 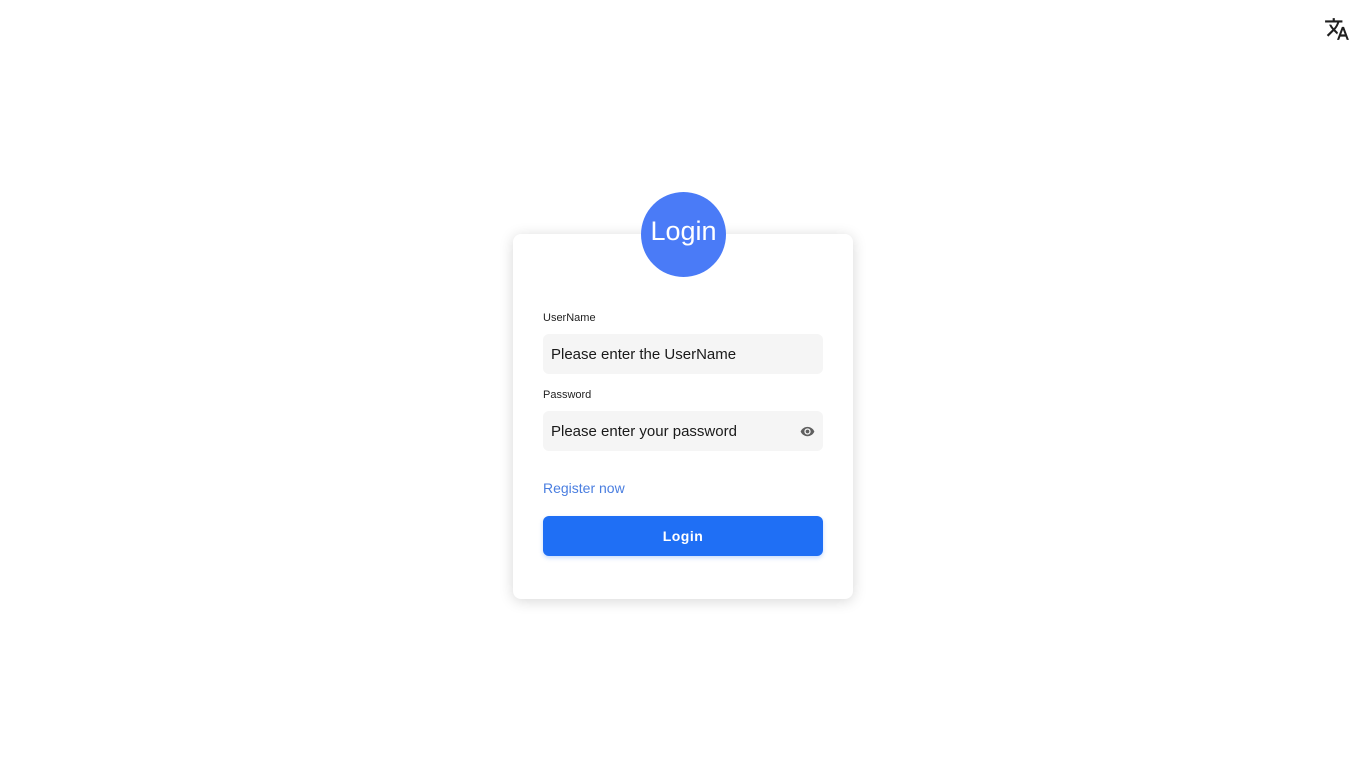 I want to click on username-label: UserName, so click(x=569, y=318).